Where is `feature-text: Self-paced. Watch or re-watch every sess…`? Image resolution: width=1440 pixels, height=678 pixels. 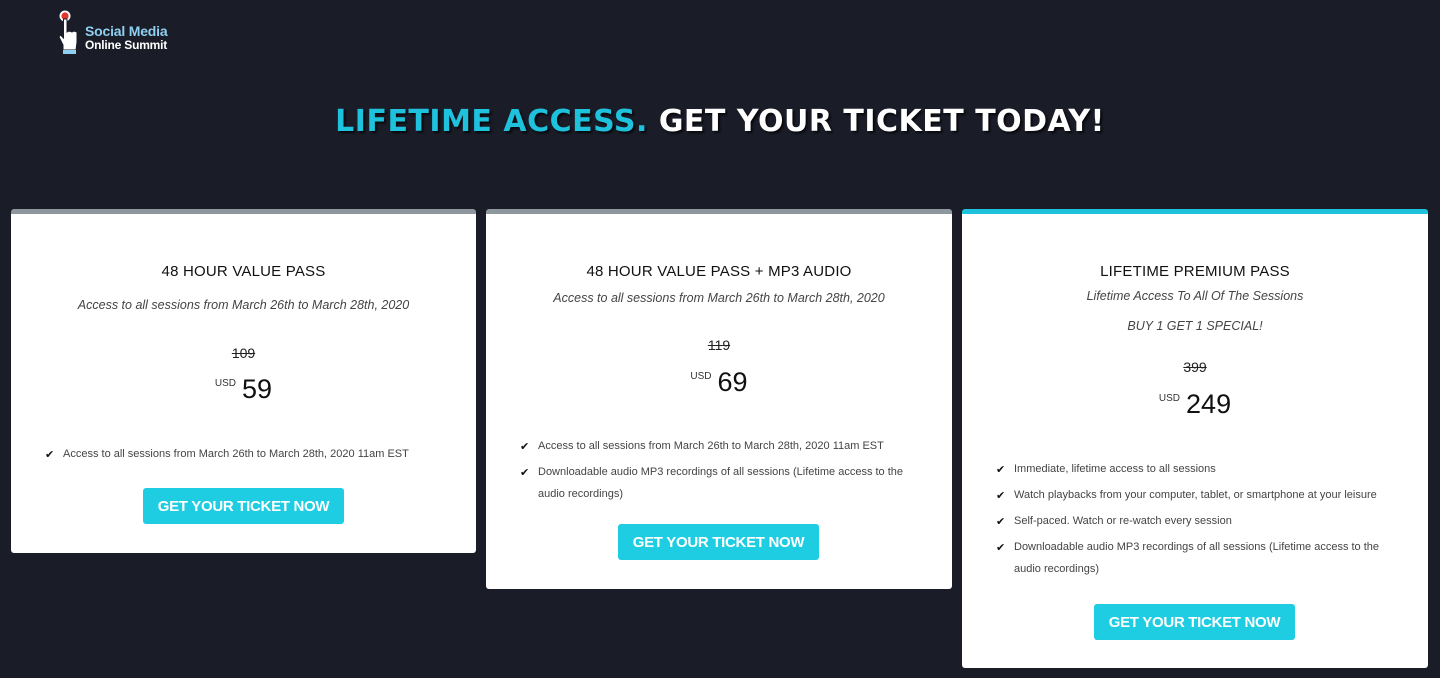 feature-text: Self-paced. Watch or re-watch every sess… is located at coordinates (1123, 521).